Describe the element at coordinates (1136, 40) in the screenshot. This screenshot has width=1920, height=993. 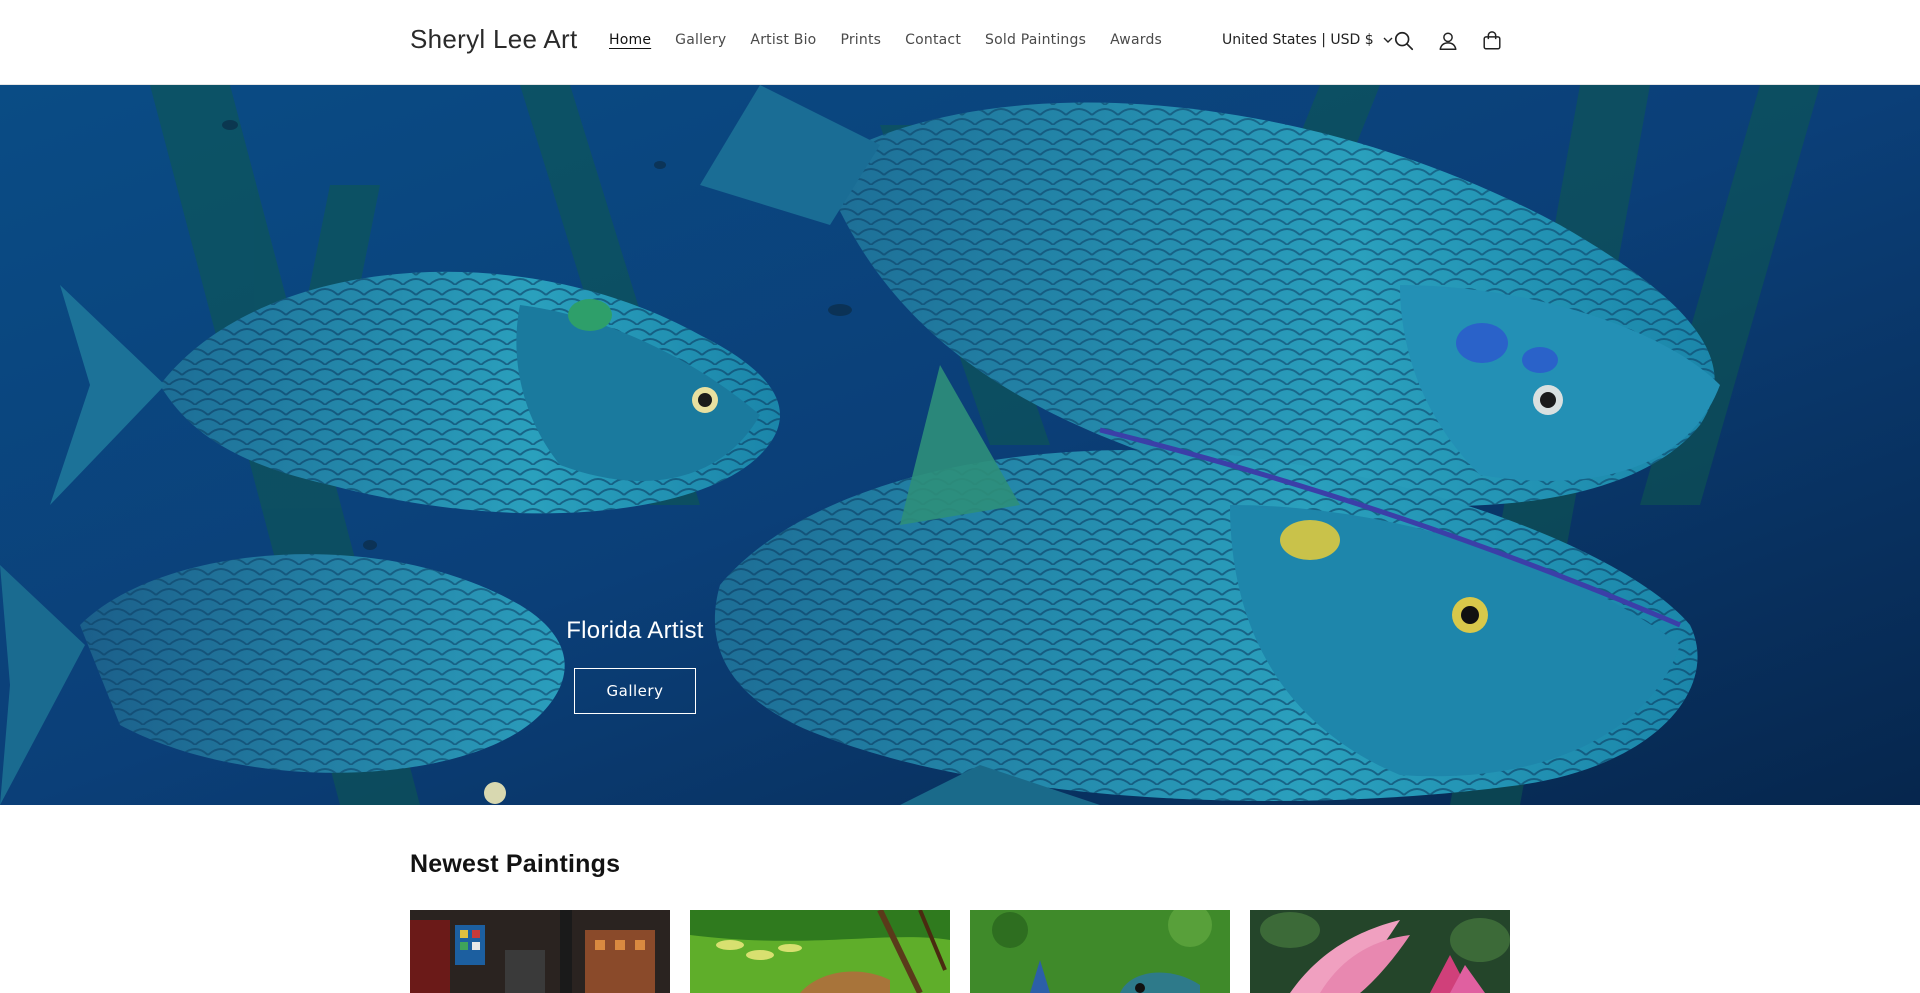
I see `nav-awards: Awards` at that location.